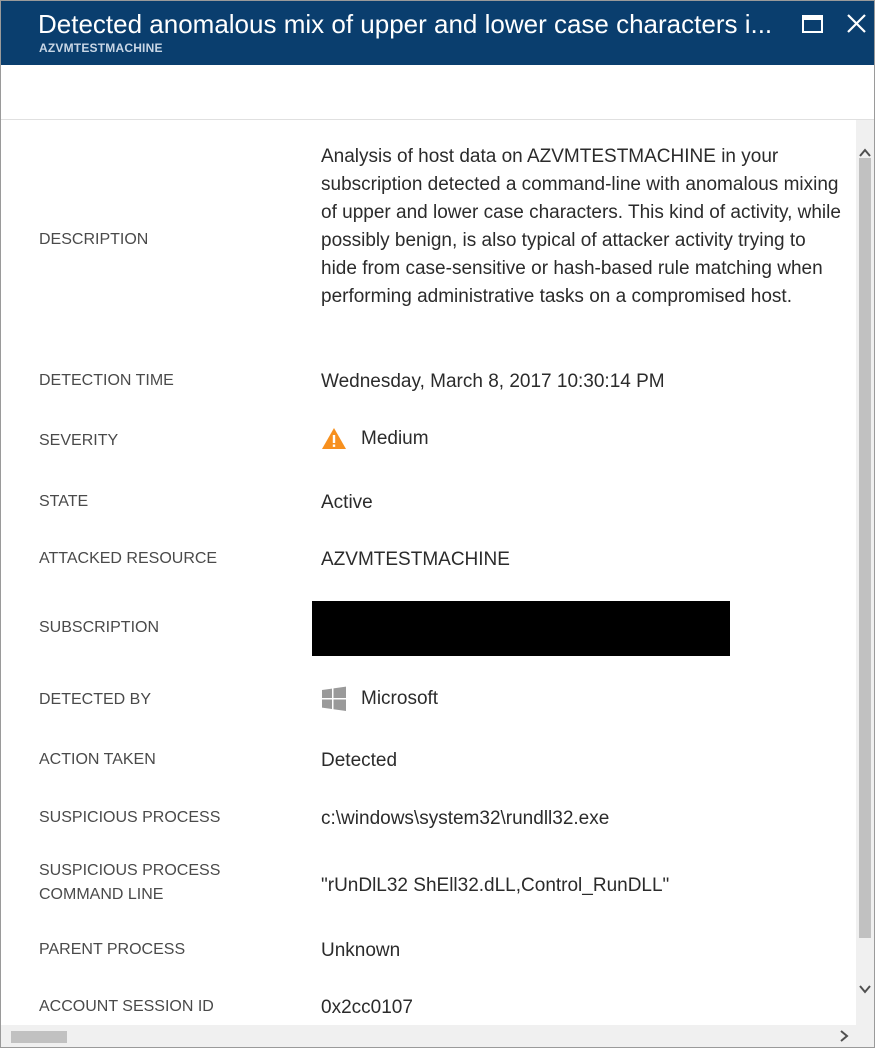  Describe the element at coordinates (521, 628) in the screenshot. I see `subscription-redaction` at that location.